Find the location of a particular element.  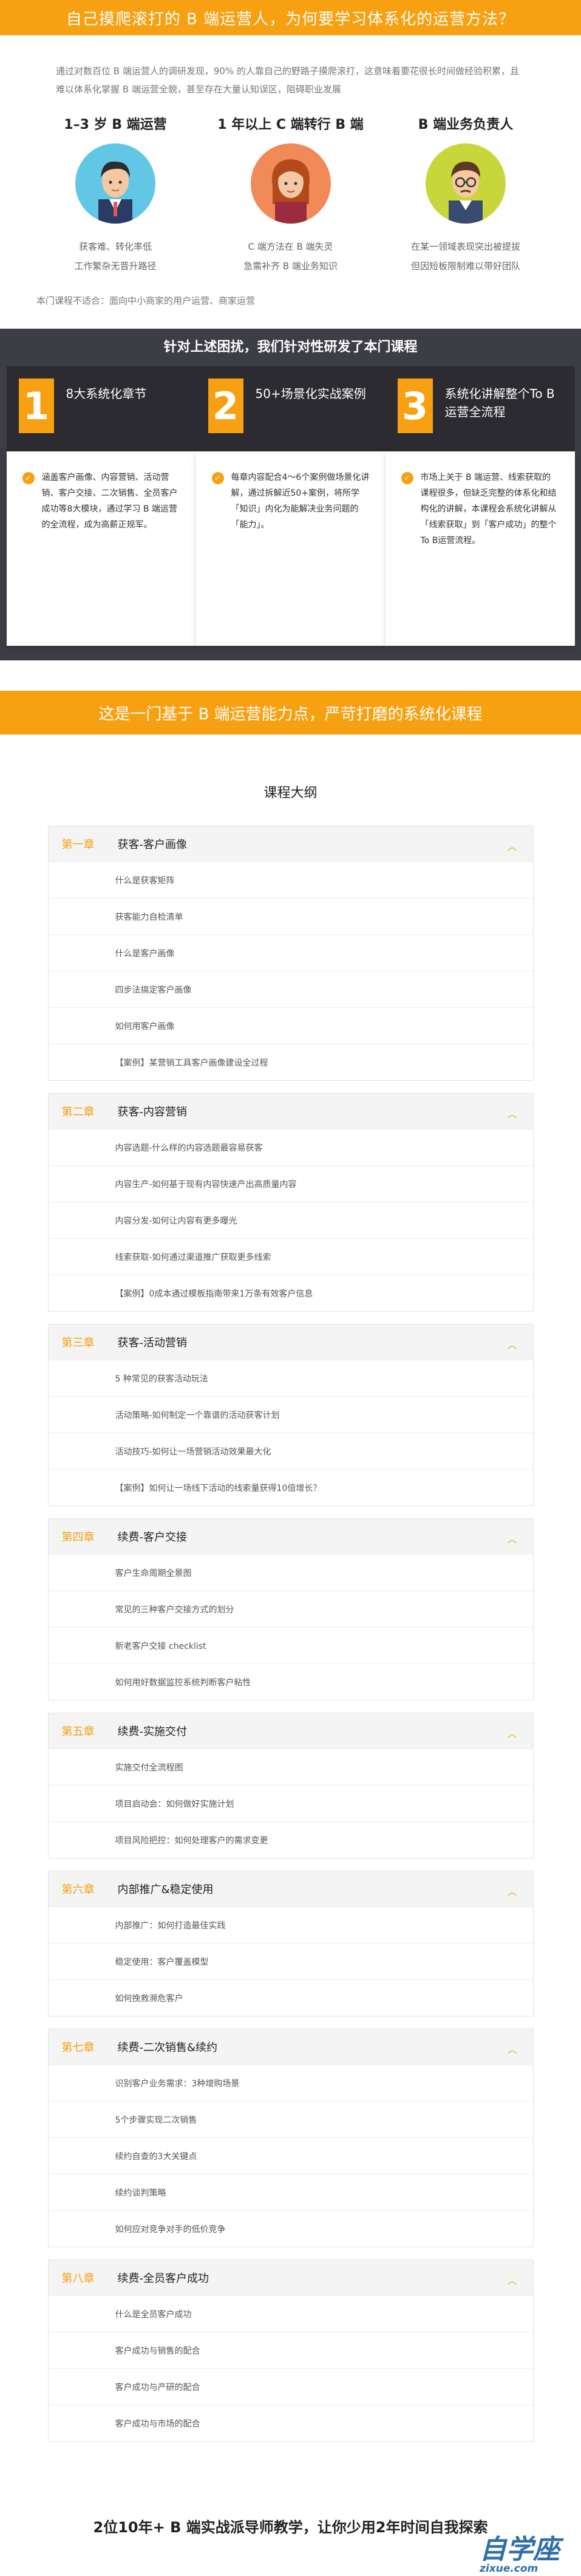

role-desc-2: 急需补齐 B 端业务知识 is located at coordinates (290, 266).